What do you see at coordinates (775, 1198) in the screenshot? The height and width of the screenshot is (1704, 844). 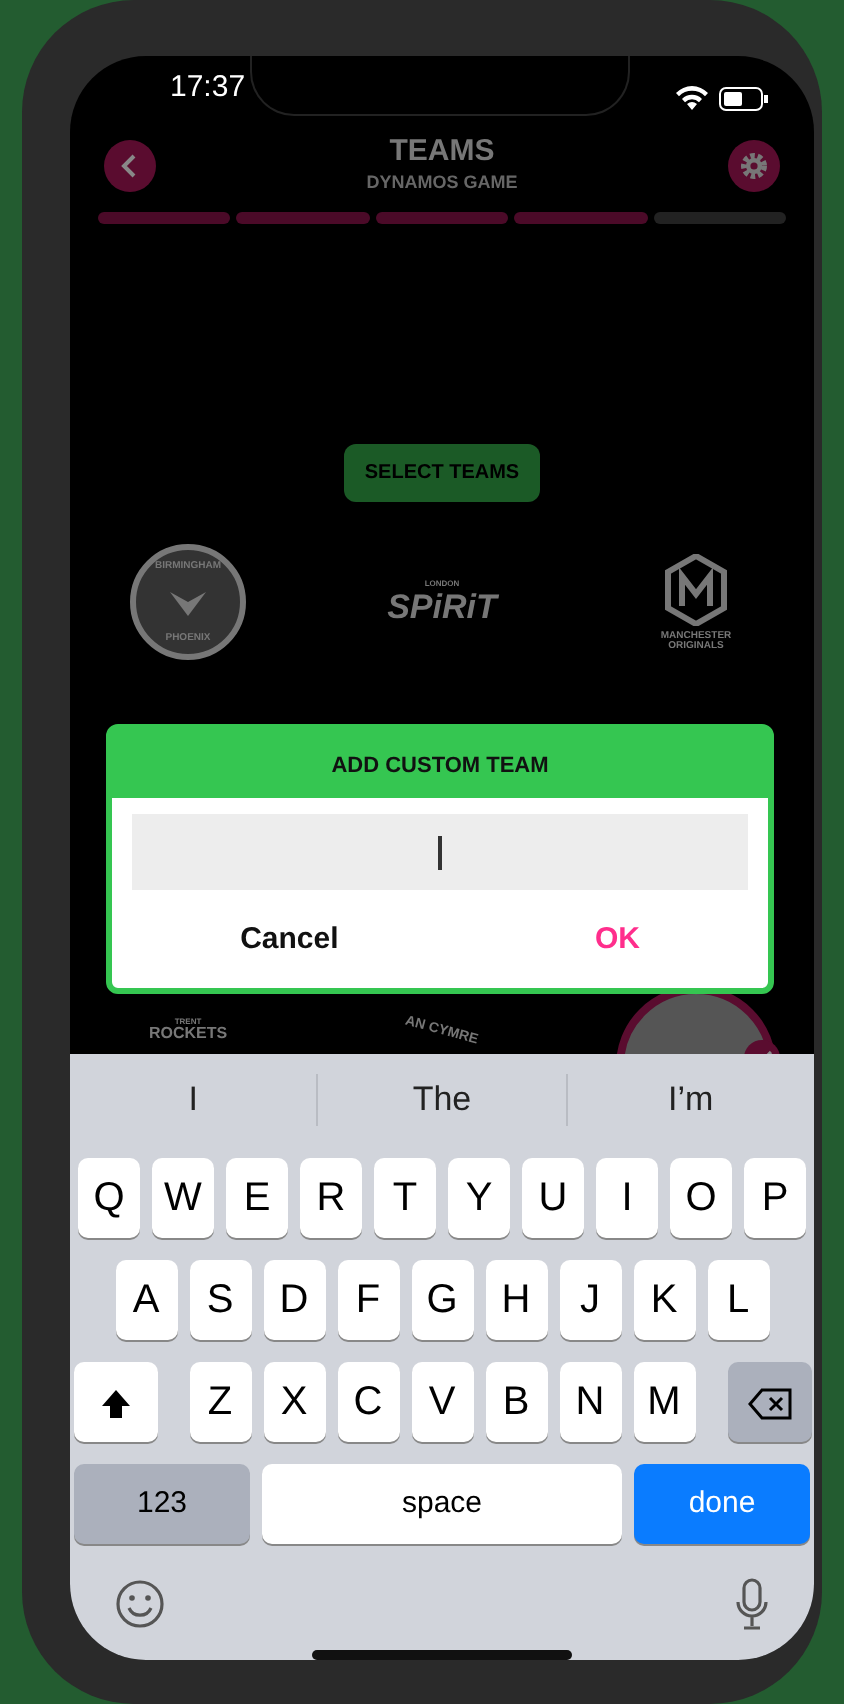 I see `keyboard-key: P` at bounding box center [775, 1198].